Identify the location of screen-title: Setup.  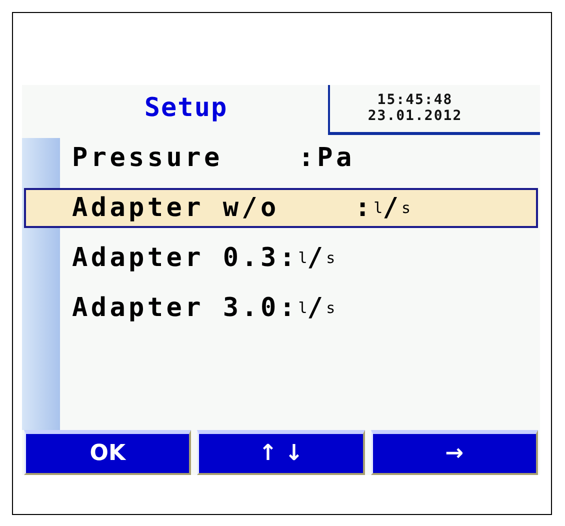
(186, 108).